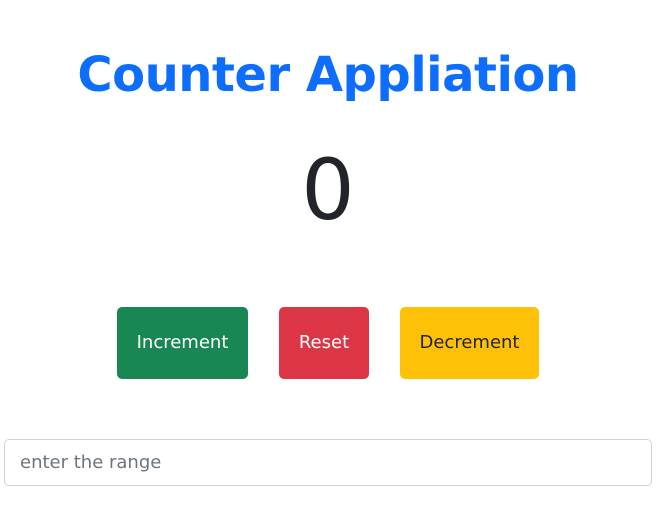 The height and width of the screenshot is (505, 668). What do you see at coordinates (328, 190) in the screenshot?
I see `counter-value: 0` at bounding box center [328, 190].